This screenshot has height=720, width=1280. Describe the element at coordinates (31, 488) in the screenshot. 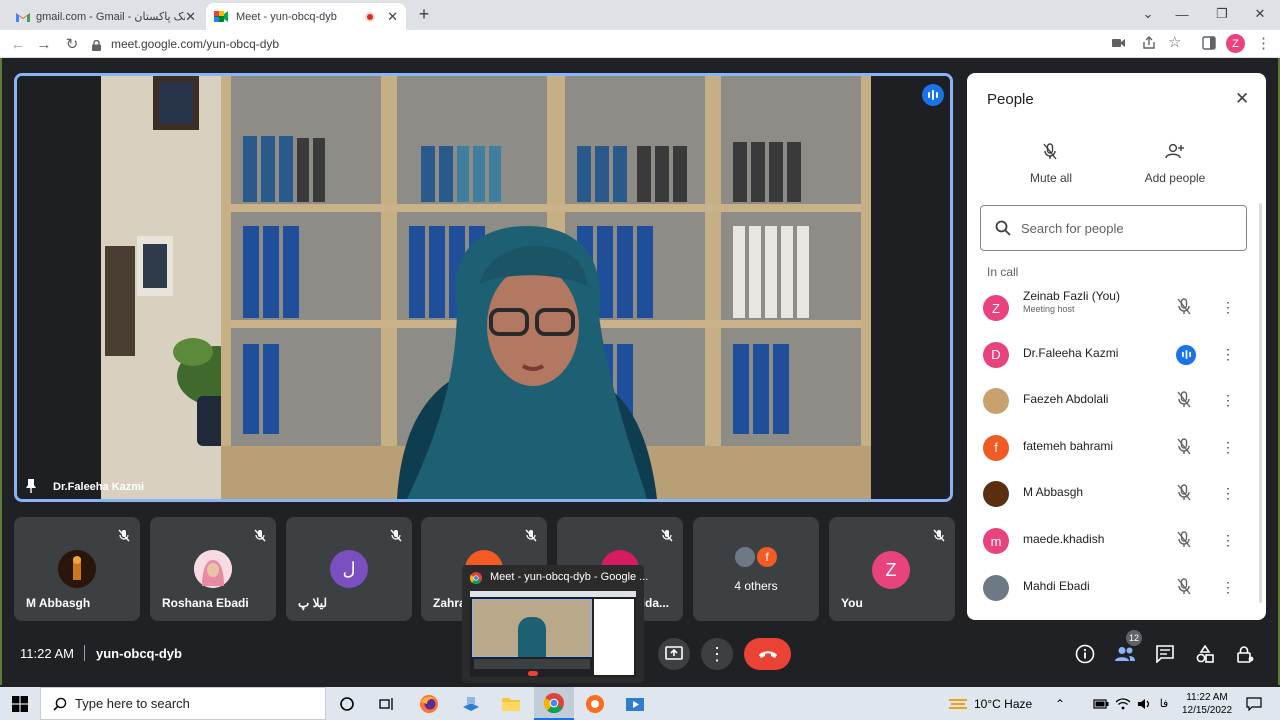

I see `pin-icon` at that location.